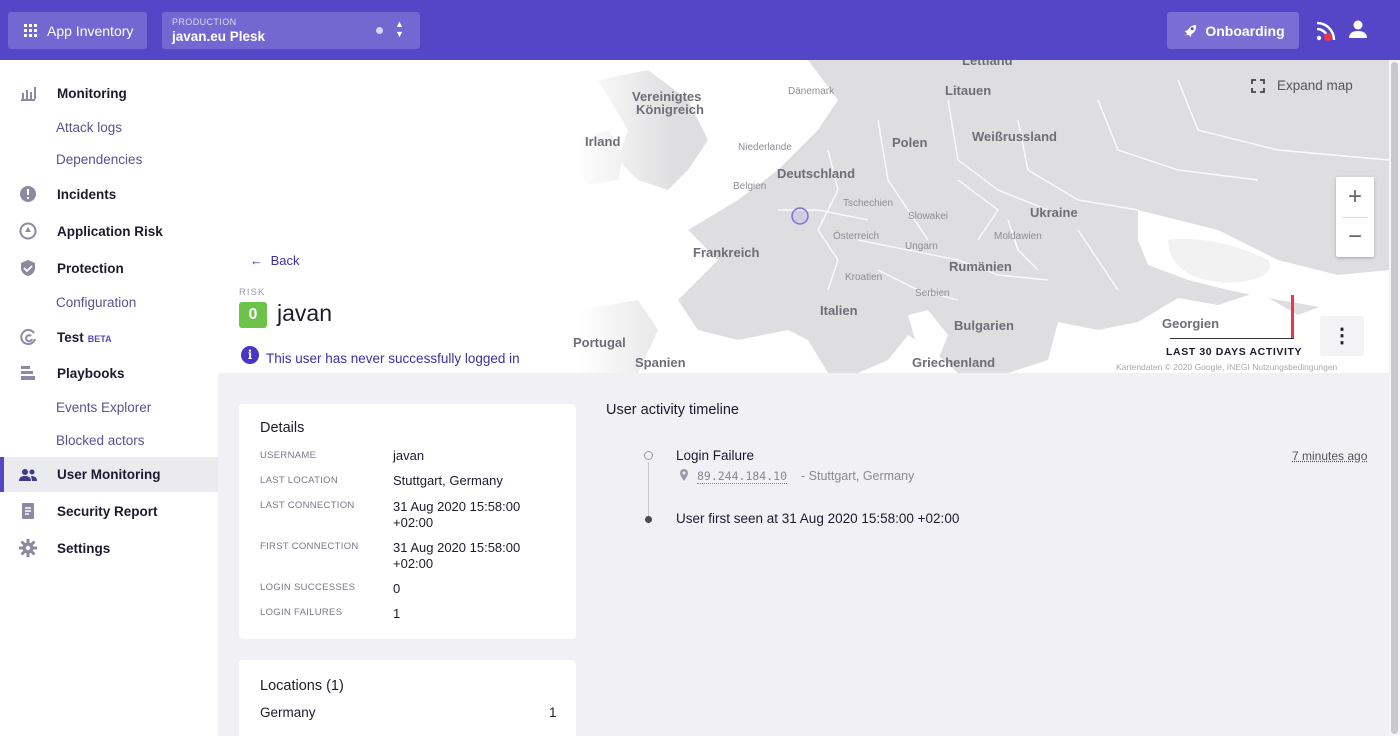  I want to click on detail-label: LAST CONNECTION, so click(307, 505).